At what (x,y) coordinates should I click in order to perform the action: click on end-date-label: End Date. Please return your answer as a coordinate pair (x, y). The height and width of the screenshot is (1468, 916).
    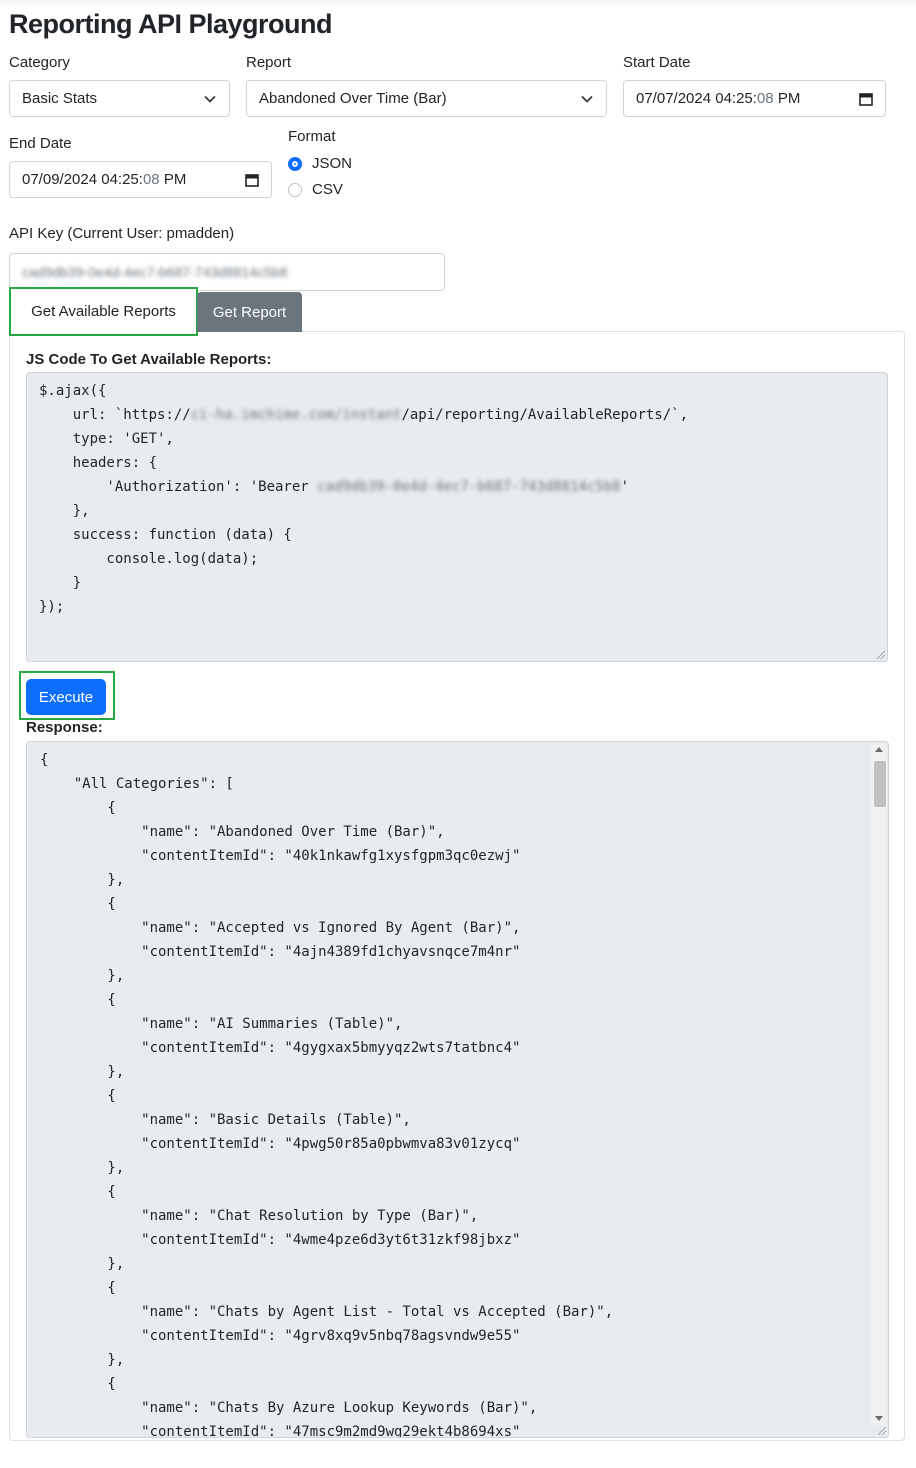
    Looking at the image, I should click on (40, 143).